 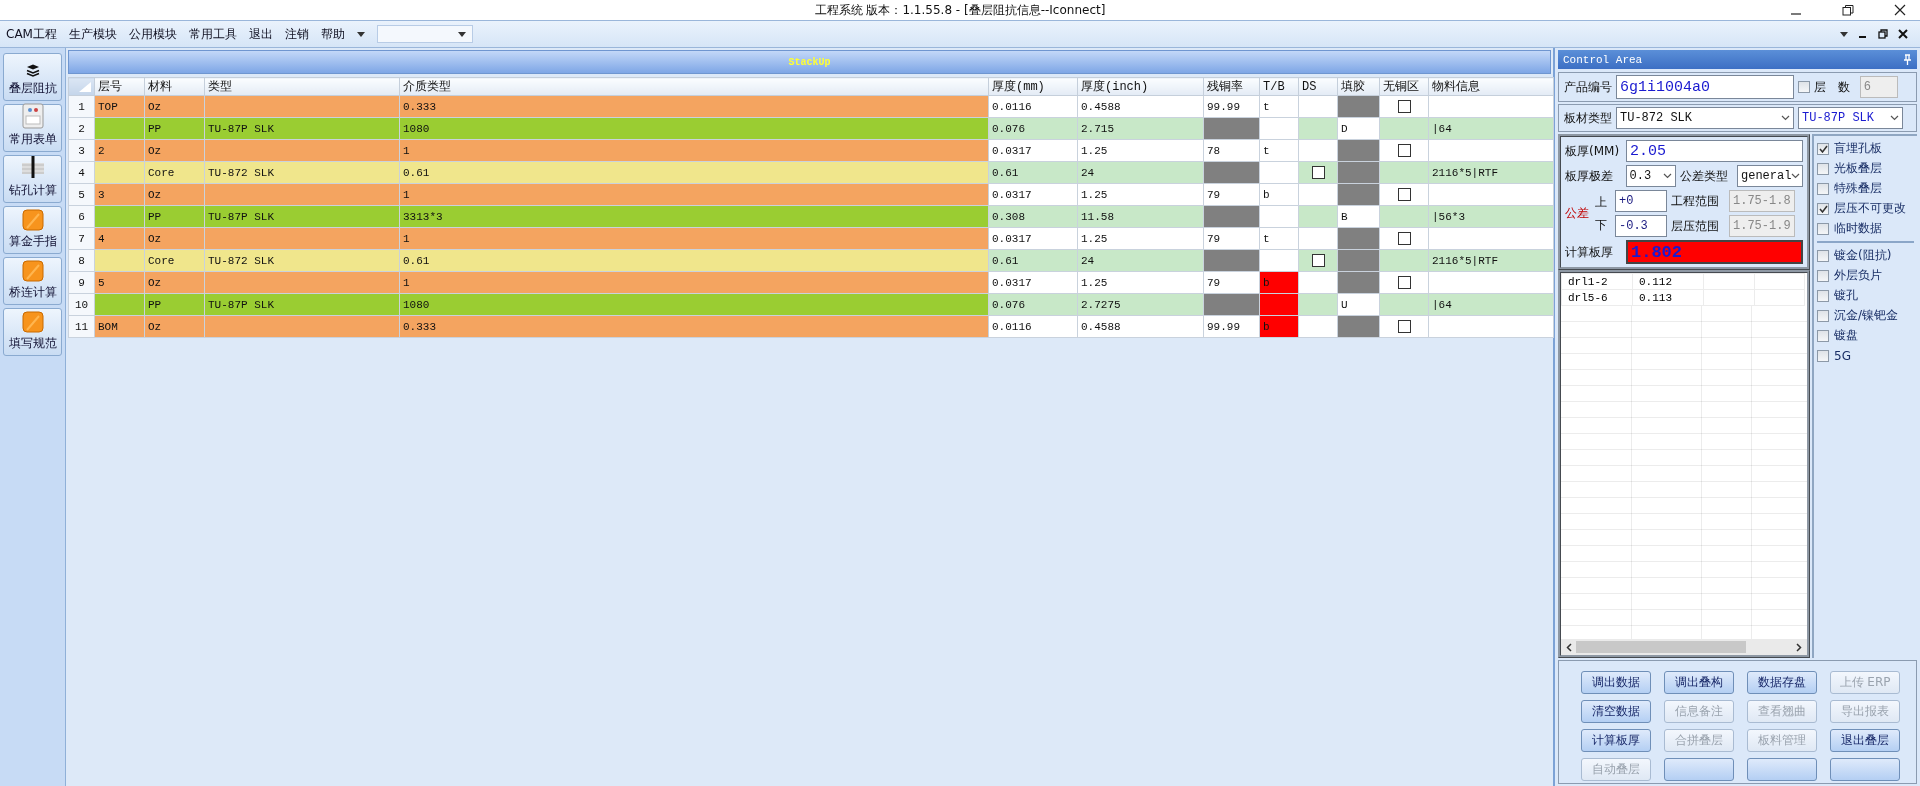 What do you see at coordinates (1858, 168) in the screenshot?
I see `checkbox-label: 光板叠层` at bounding box center [1858, 168].